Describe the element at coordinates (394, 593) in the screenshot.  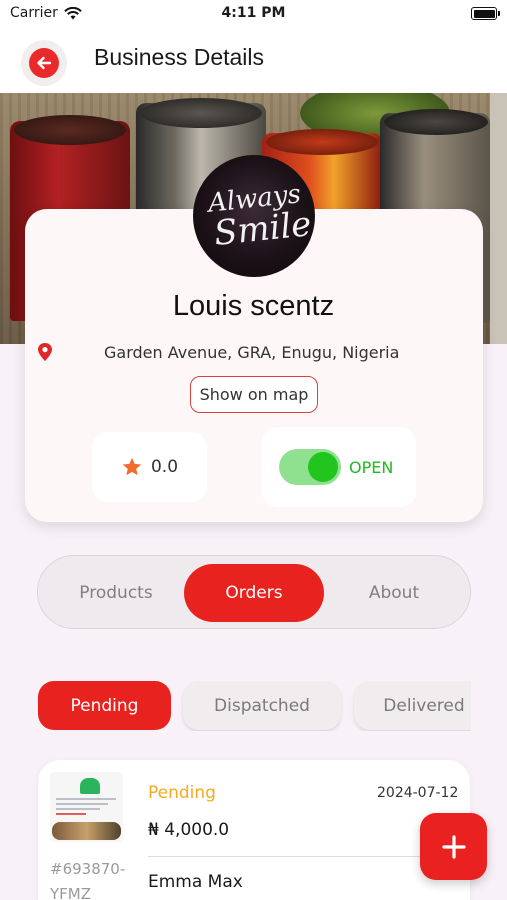
I see `tab-about: About` at that location.